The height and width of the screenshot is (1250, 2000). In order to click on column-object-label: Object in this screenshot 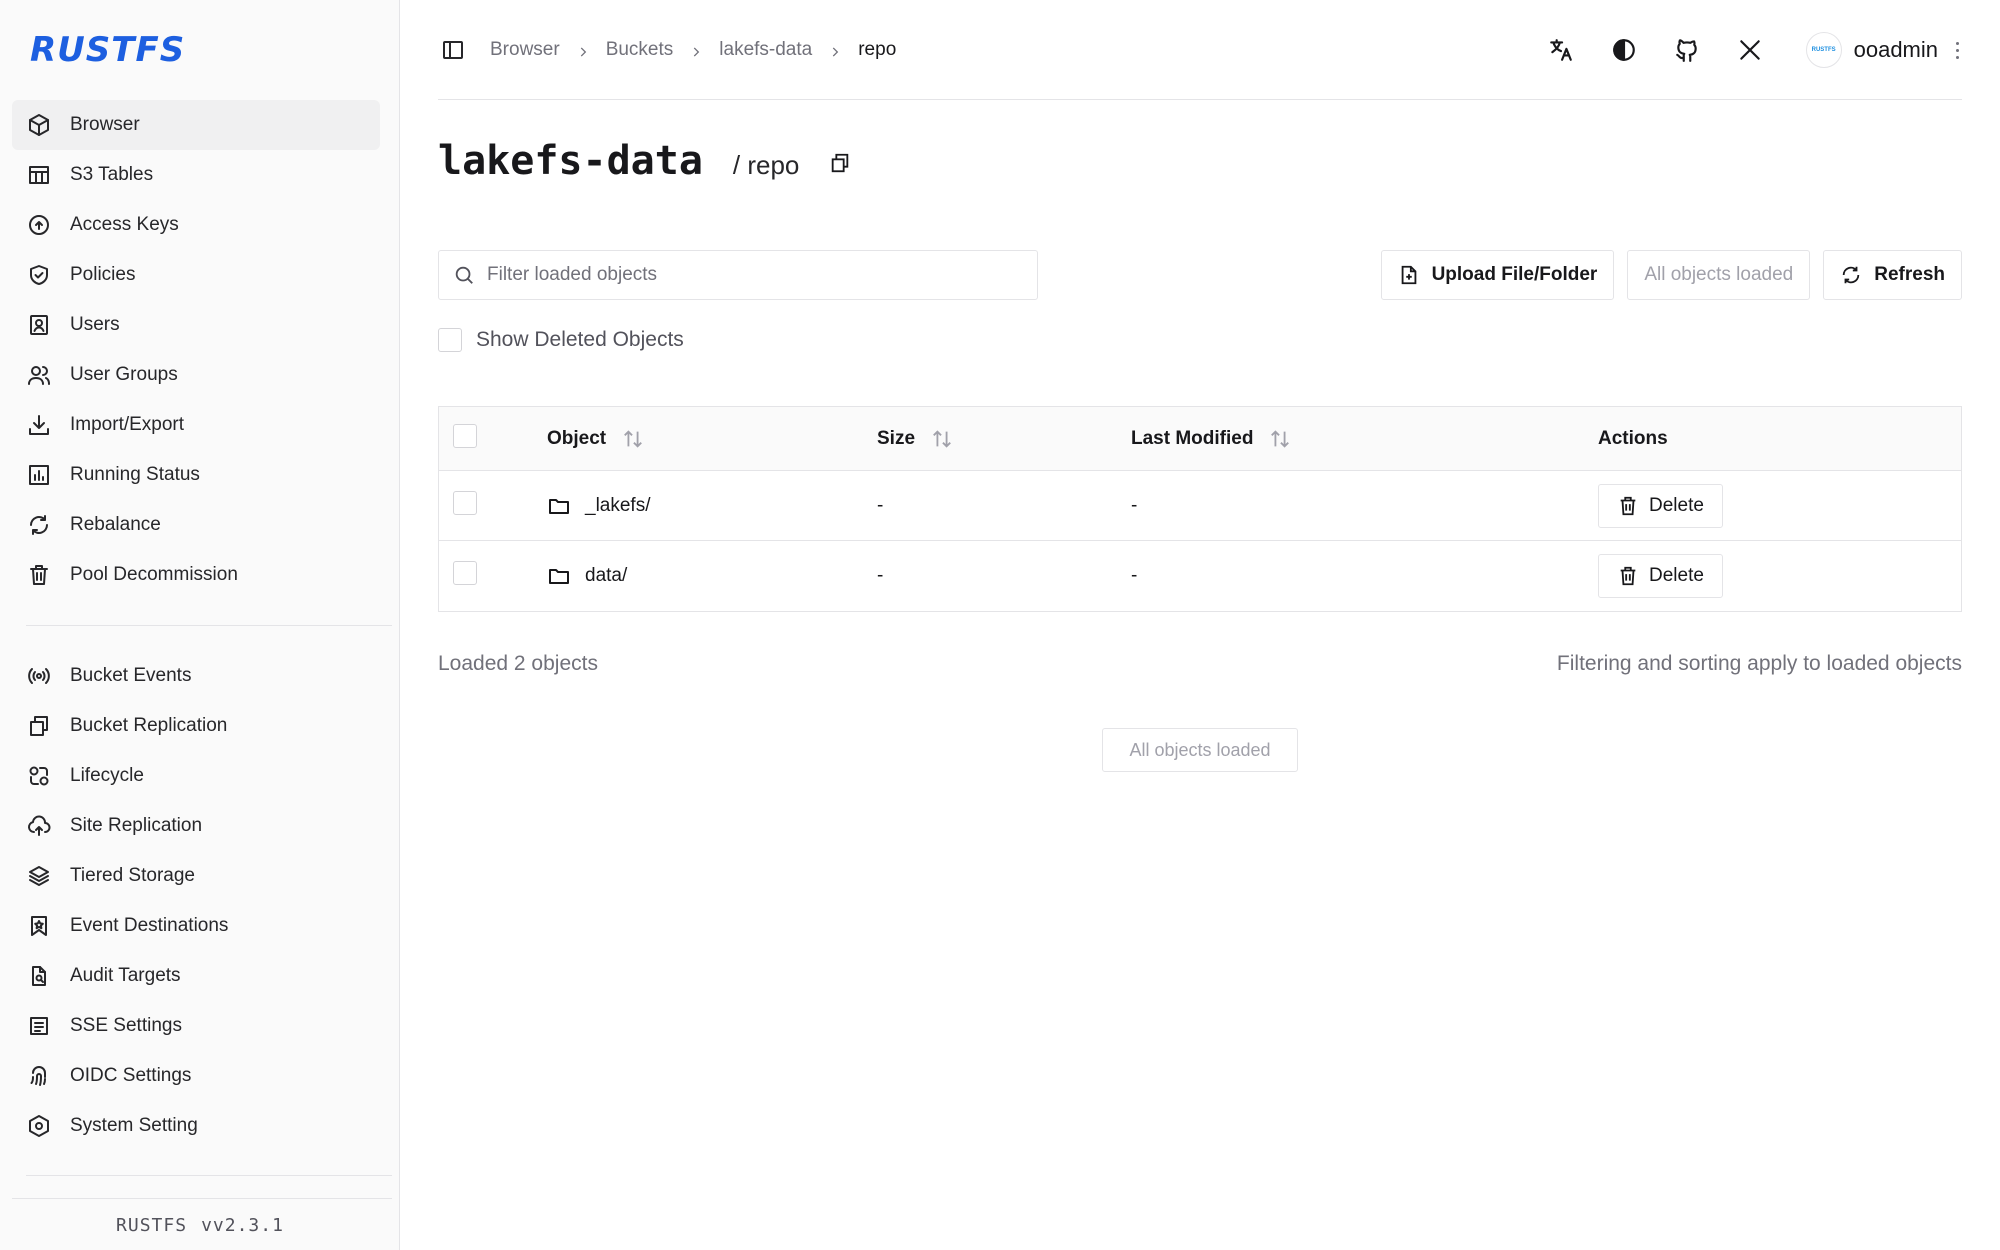, I will do `click(577, 438)`.